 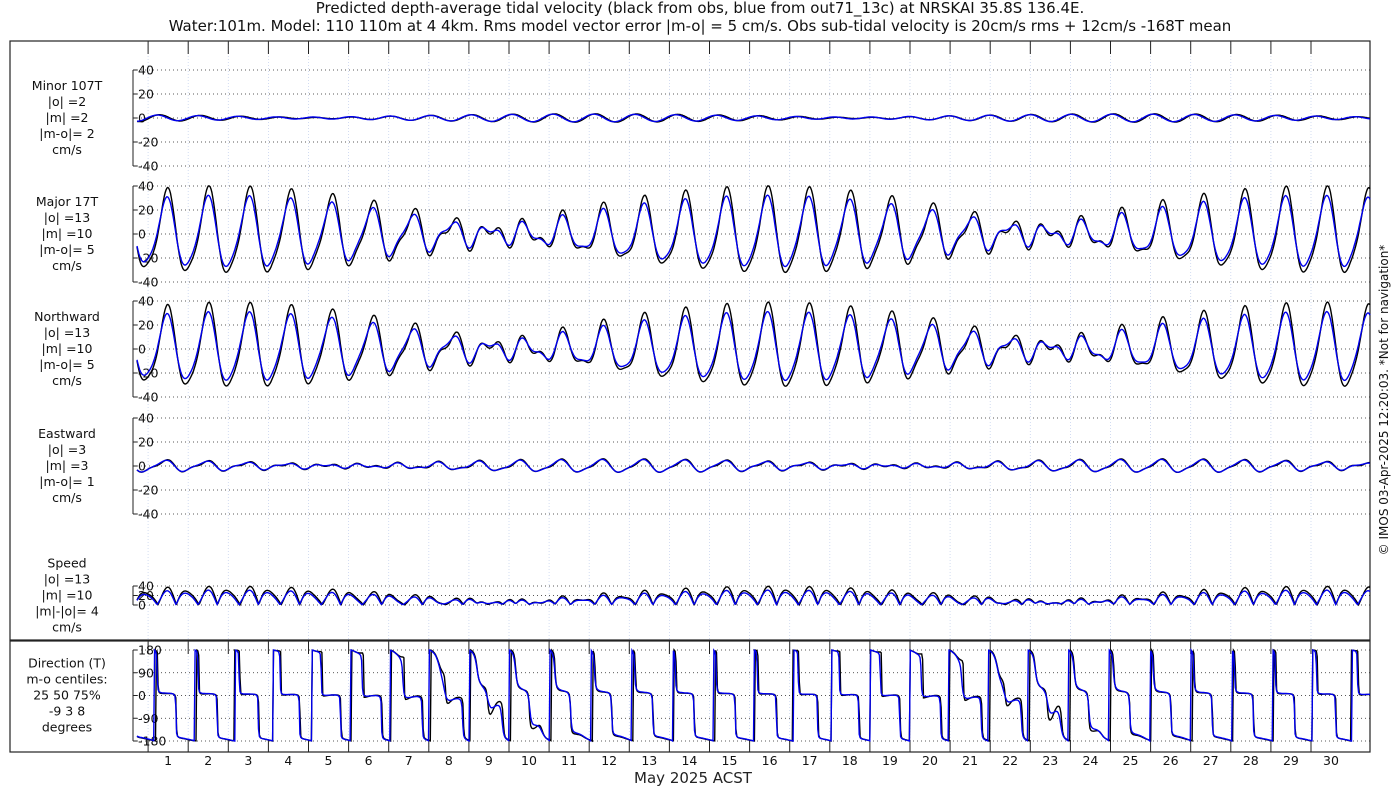 I want to click on x-tick-label: 9, so click(x=489, y=760).